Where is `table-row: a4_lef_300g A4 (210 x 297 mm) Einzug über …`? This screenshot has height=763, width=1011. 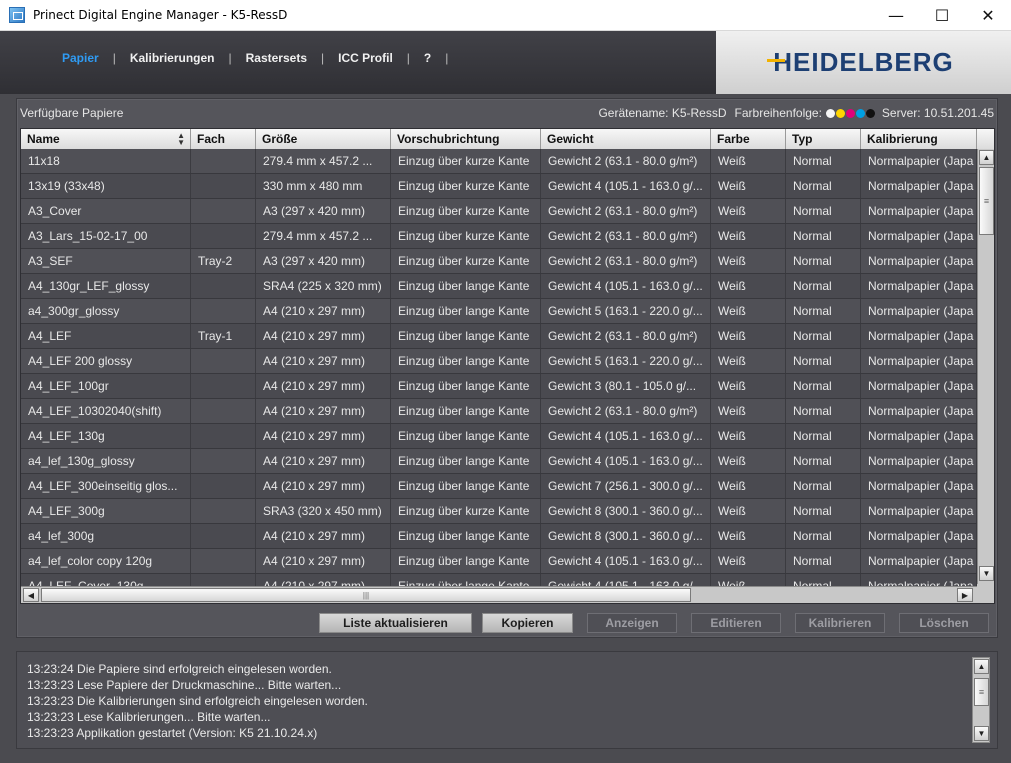 table-row: a4_lef_300g A4 (210 x 297 mm) Einzug über … is located at coordinates (499, 536).